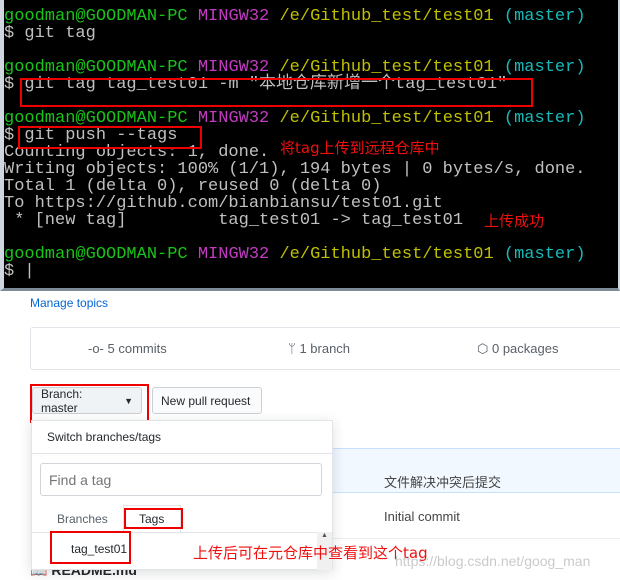 The height and width of the screenshot is (580, 620). What do you see at coordinates (151, 519) in the screenshot?
I see `tab-tags: Tags` at bounding box center [151, 519].